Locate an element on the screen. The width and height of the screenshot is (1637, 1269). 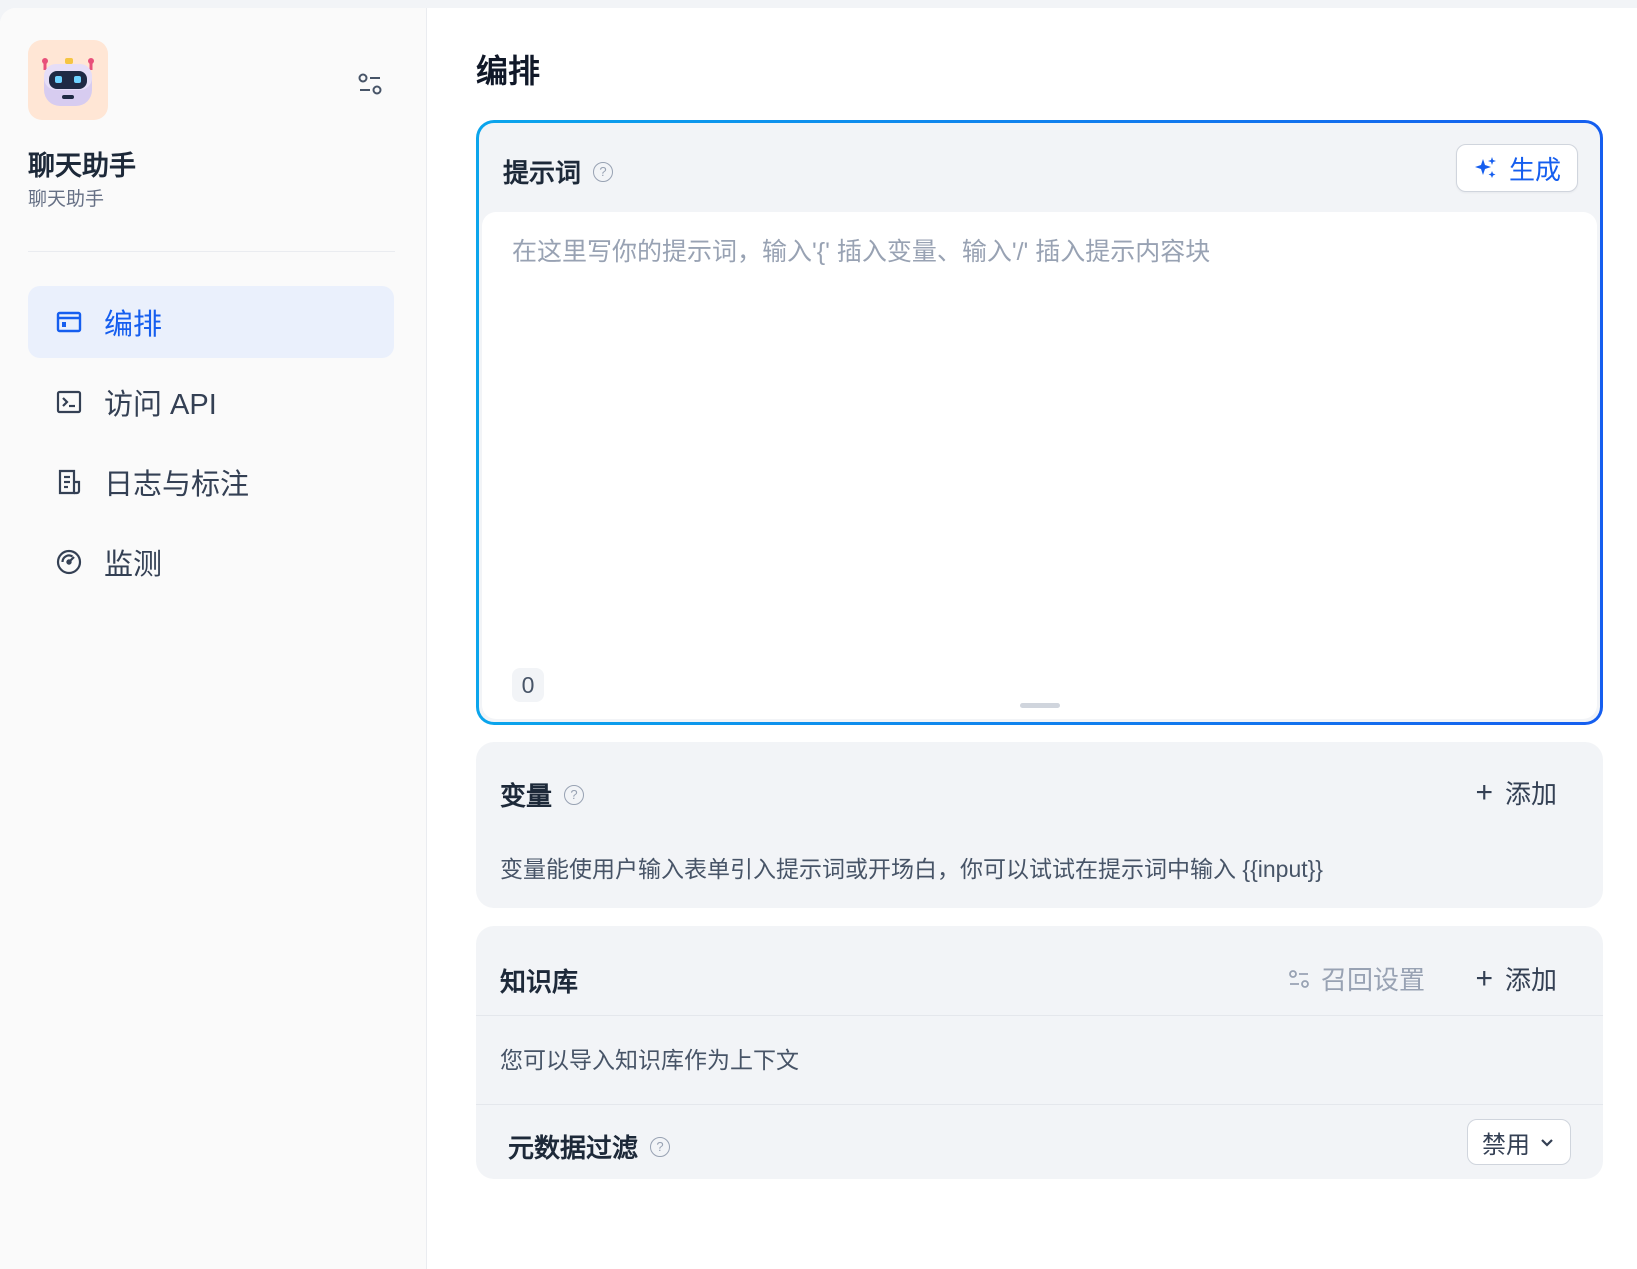
knowledge-description: 您可以导入知识库作为上下文 is located at coordinates (649, 1060).